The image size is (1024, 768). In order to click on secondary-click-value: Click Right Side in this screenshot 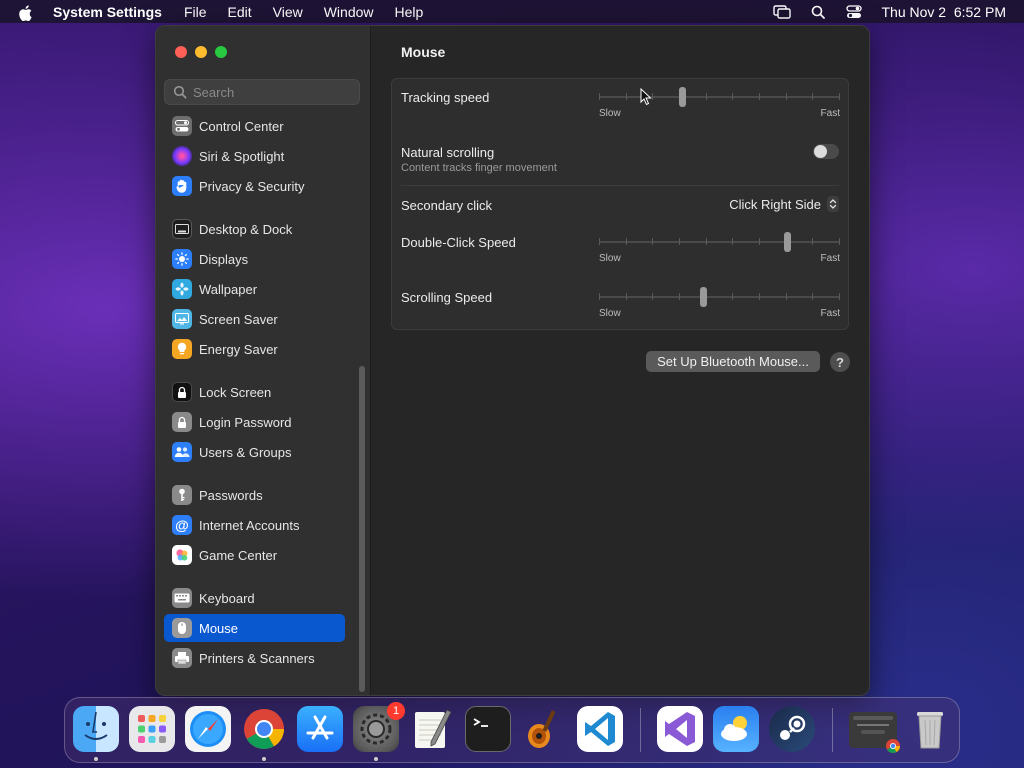, I will do `click(775, 204)`.